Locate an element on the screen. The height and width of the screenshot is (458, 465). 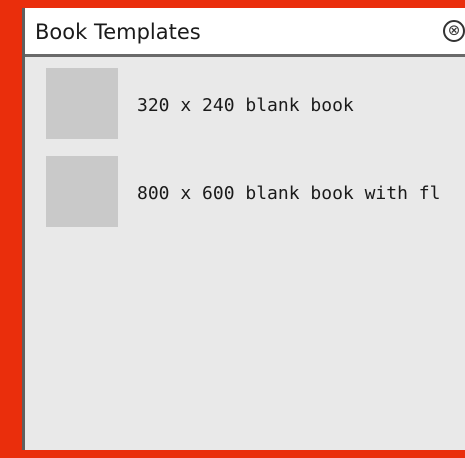
panel-title: Book Templates is located at coordinates (118, 32).